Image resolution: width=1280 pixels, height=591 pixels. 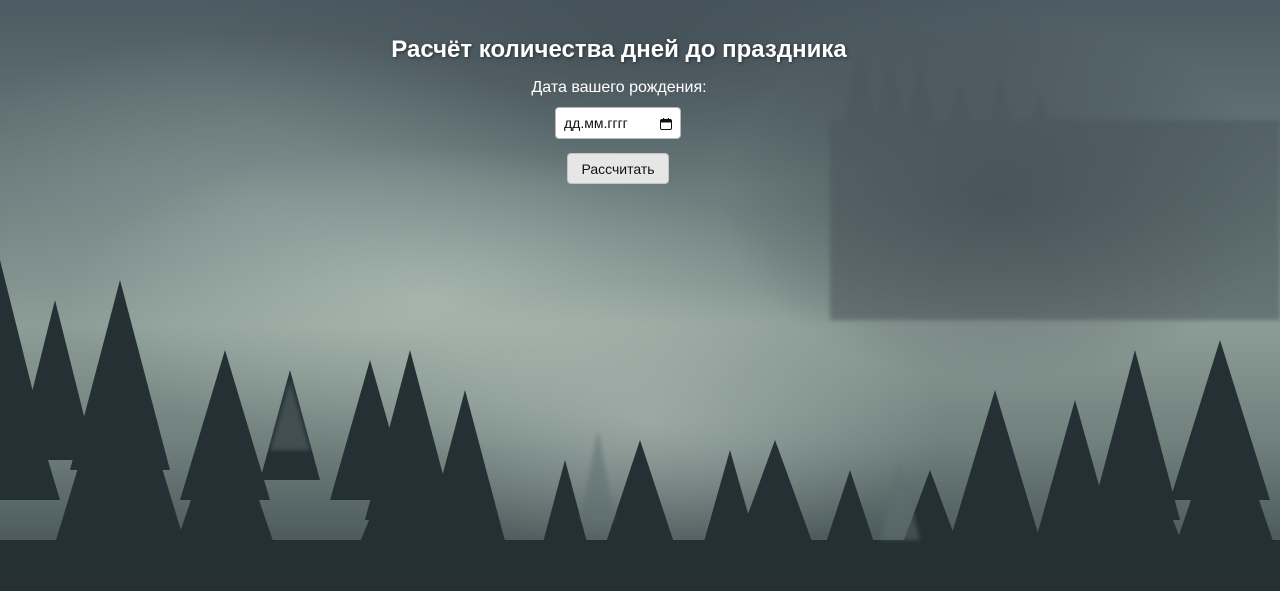 I want to click on birthdate-input: дд.мм.гггг, so click(x=618, y=123).